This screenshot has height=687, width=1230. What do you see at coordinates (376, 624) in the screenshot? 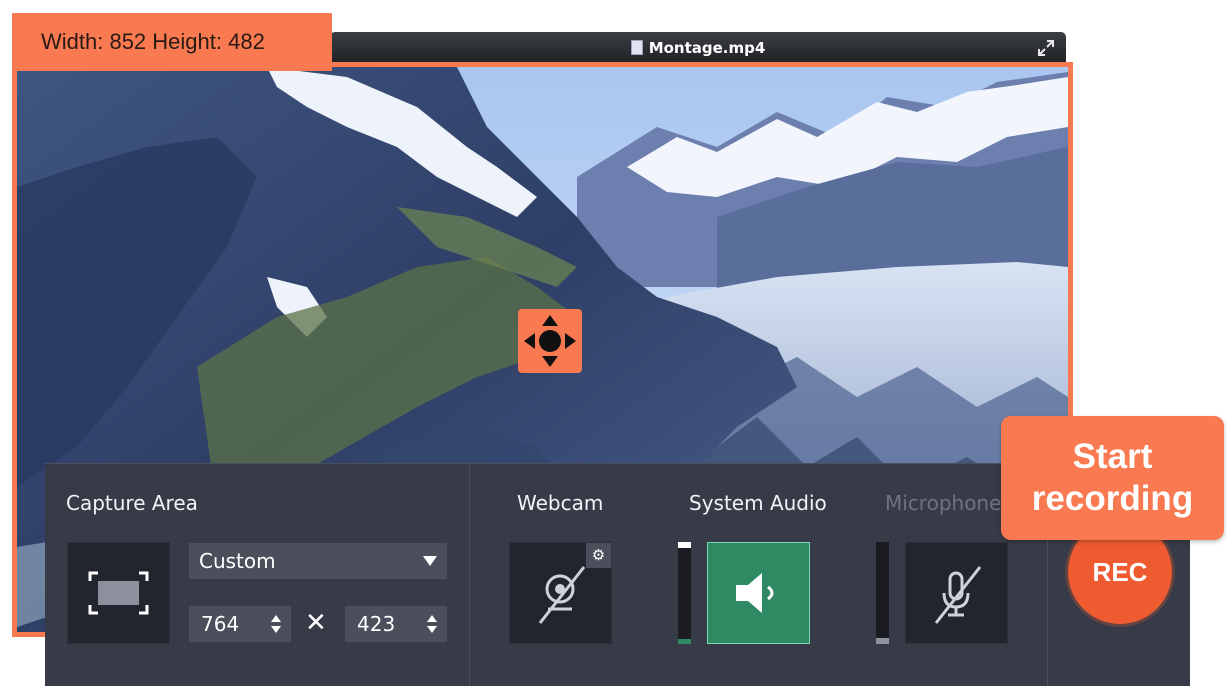
I see `height-value: 423` at bounding box center [376, 624].